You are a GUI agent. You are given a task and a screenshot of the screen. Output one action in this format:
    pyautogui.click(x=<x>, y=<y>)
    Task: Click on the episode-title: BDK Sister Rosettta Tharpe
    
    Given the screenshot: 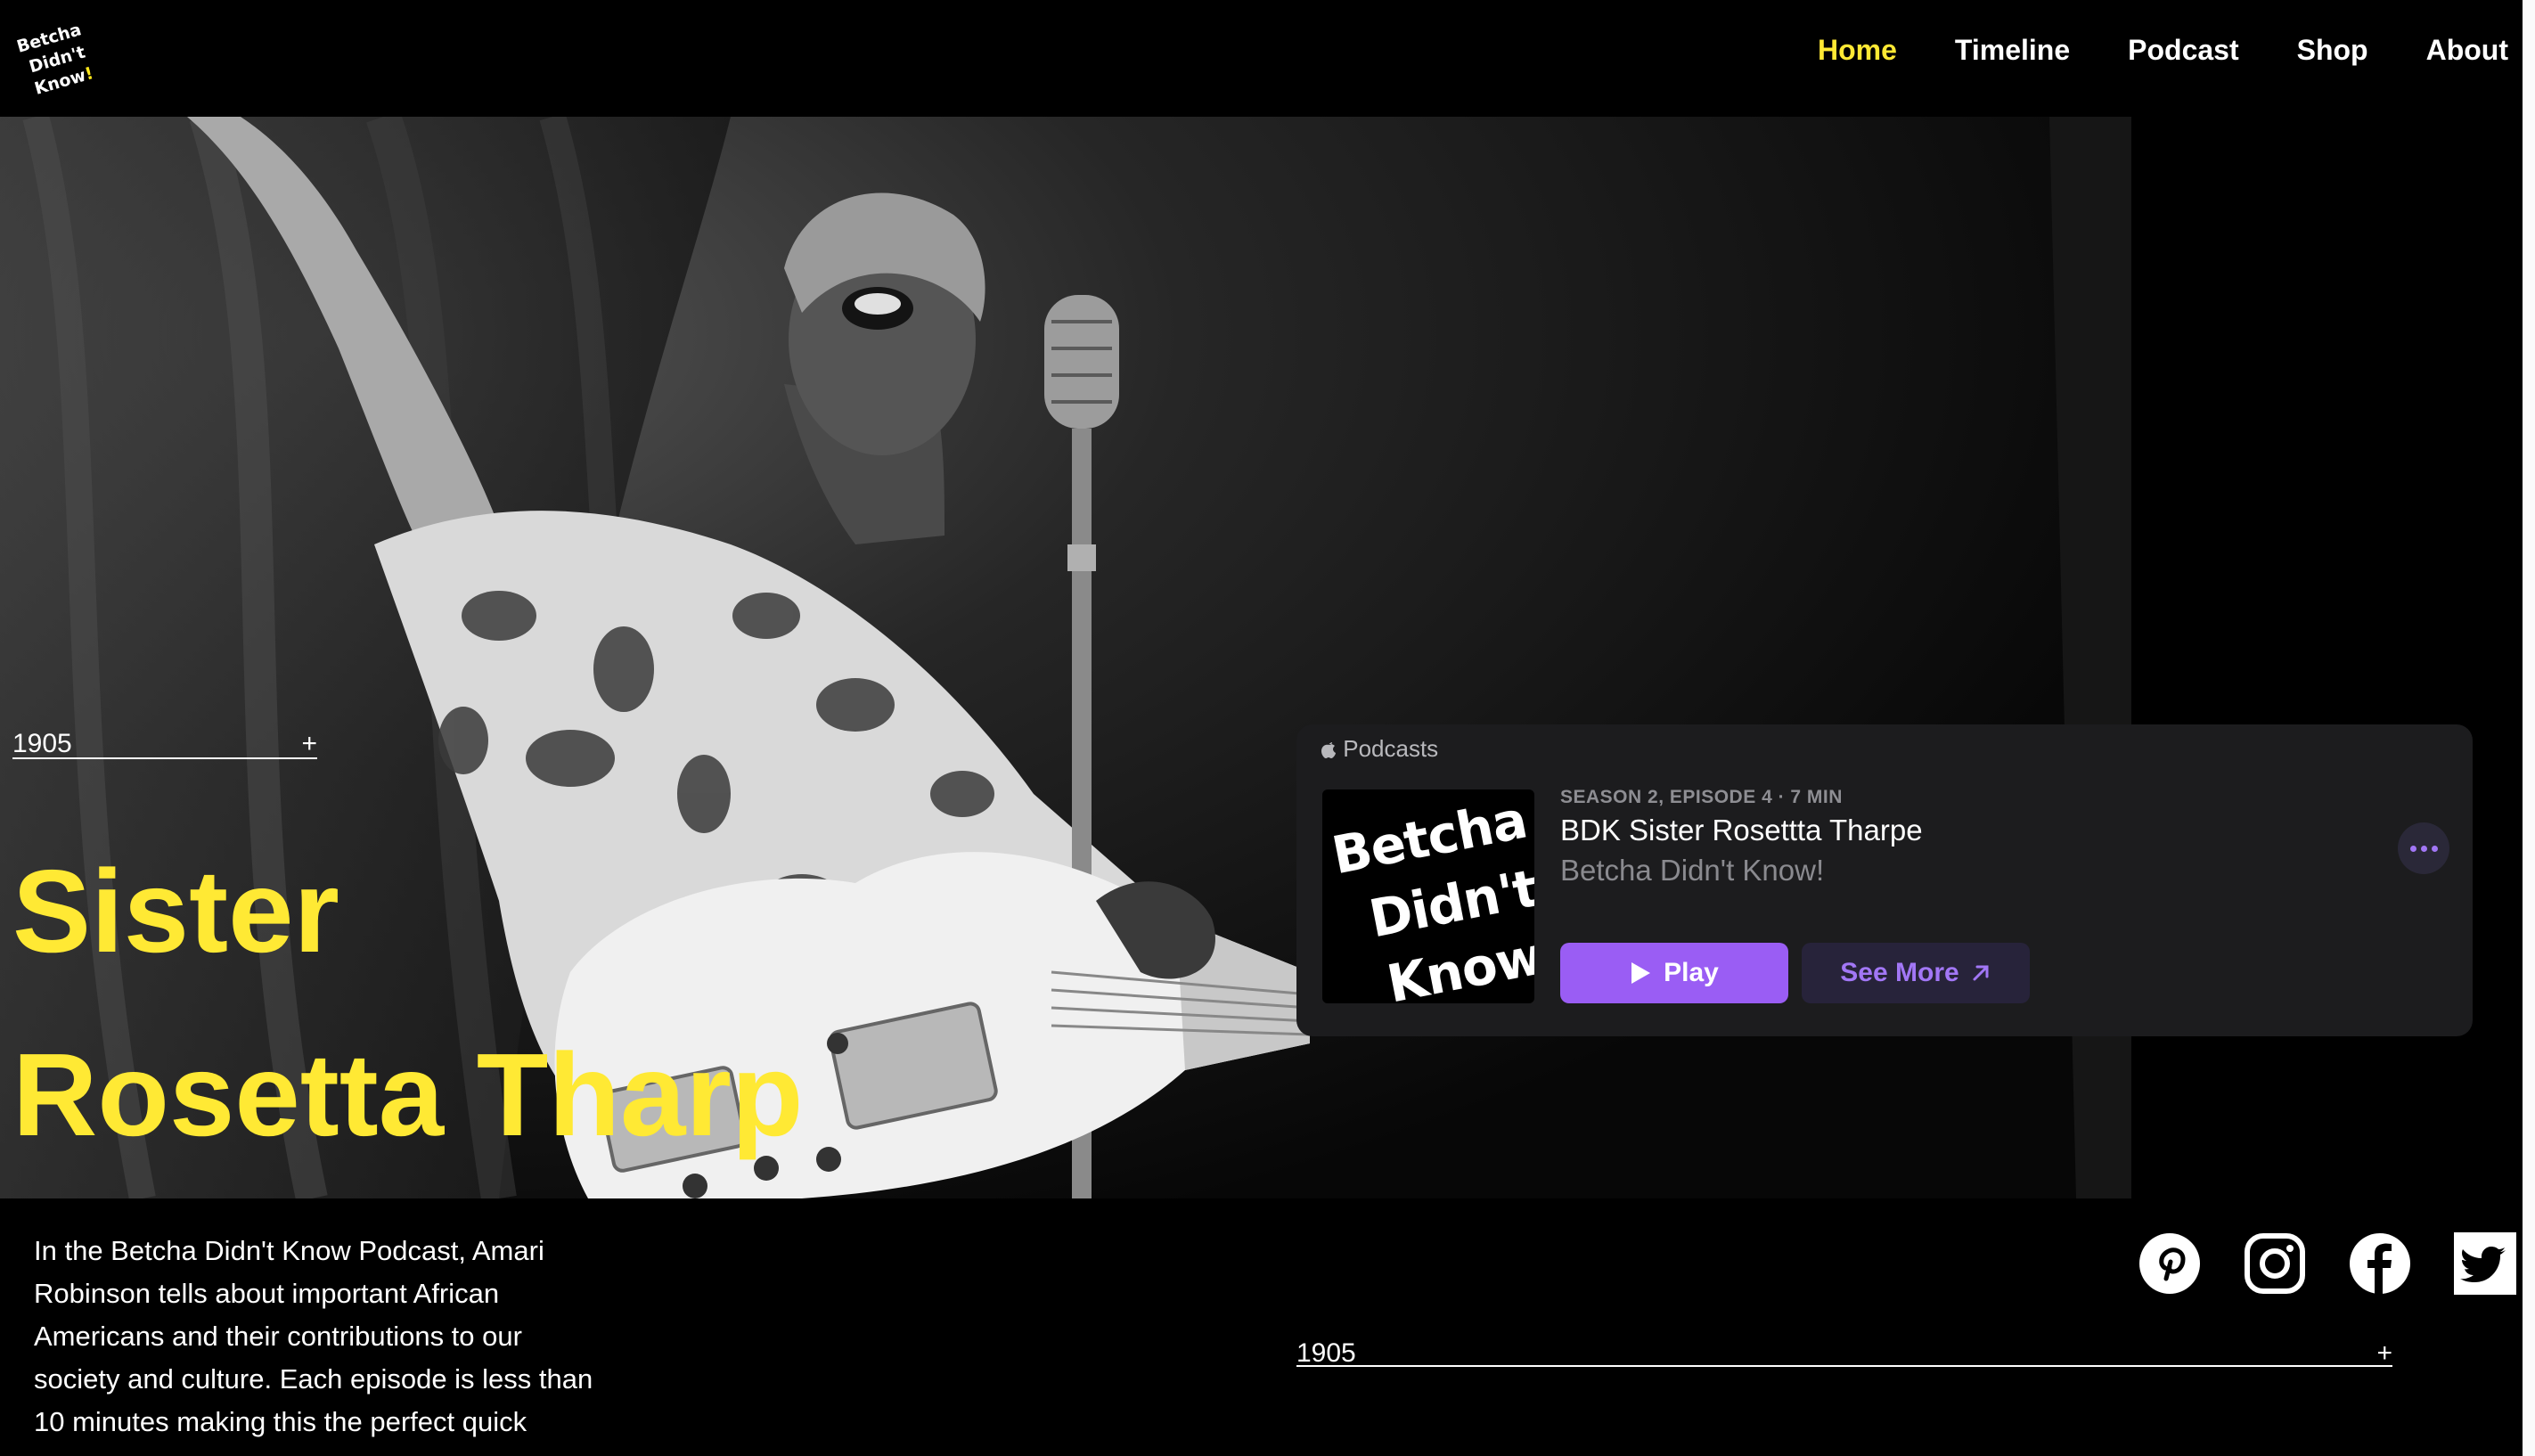 What is the action you would take?
    pyautogui.click(x=1741, y=830)
    